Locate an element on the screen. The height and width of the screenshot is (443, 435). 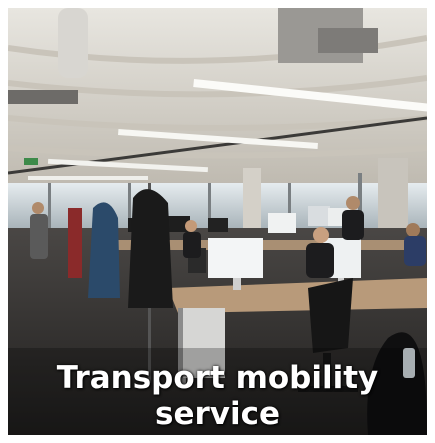
column is located at coordinates (252, 203).